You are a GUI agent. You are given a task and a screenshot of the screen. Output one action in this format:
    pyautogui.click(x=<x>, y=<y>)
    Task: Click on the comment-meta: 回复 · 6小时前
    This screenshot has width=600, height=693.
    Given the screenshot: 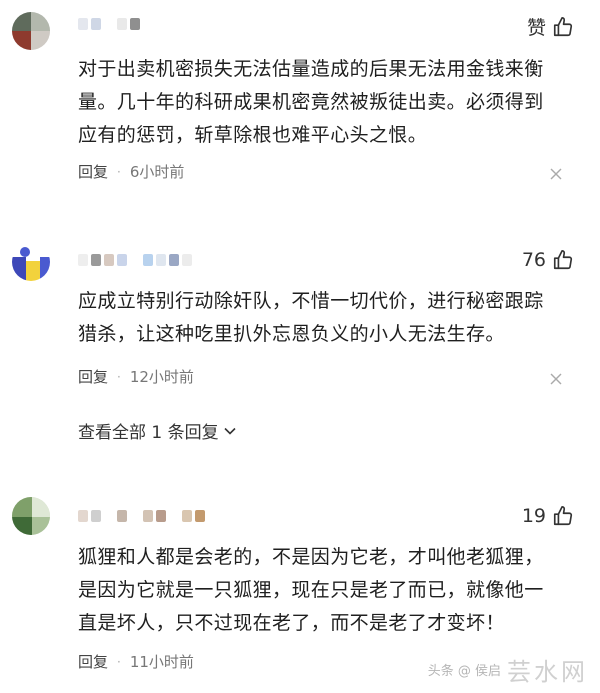 What is the action you would take?
    pyautogui.click(x=131, y=171)
    